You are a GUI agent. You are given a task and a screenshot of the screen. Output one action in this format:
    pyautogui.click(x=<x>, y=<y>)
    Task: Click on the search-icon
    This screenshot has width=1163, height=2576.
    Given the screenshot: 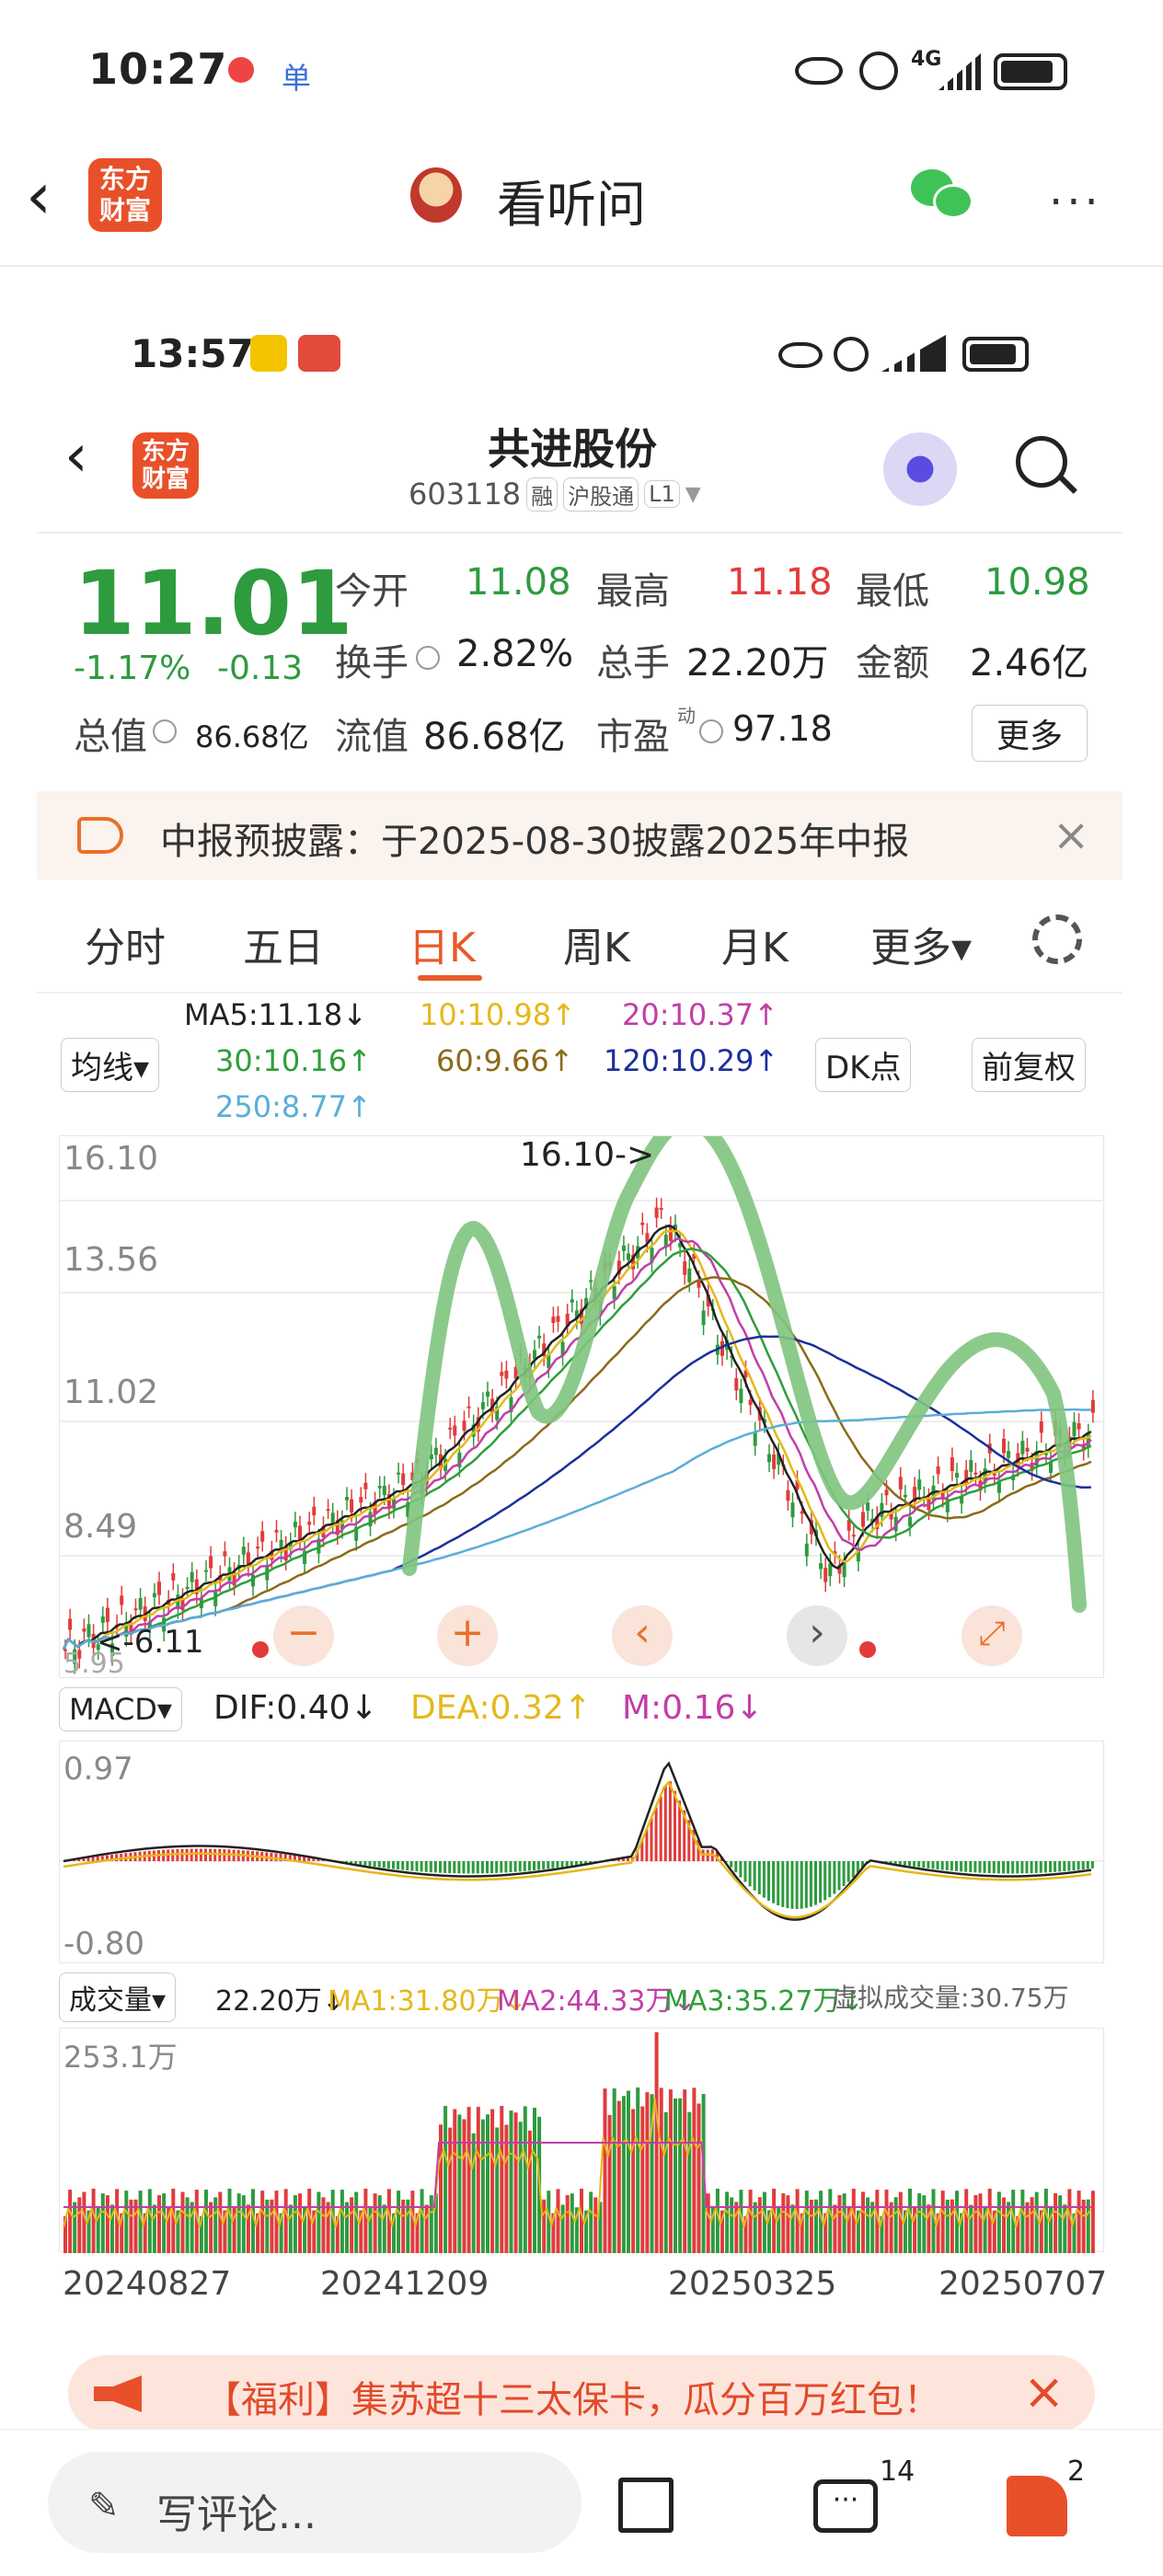 What is the action you would take?
    pyautogui.click(x=1047, y=466)
    